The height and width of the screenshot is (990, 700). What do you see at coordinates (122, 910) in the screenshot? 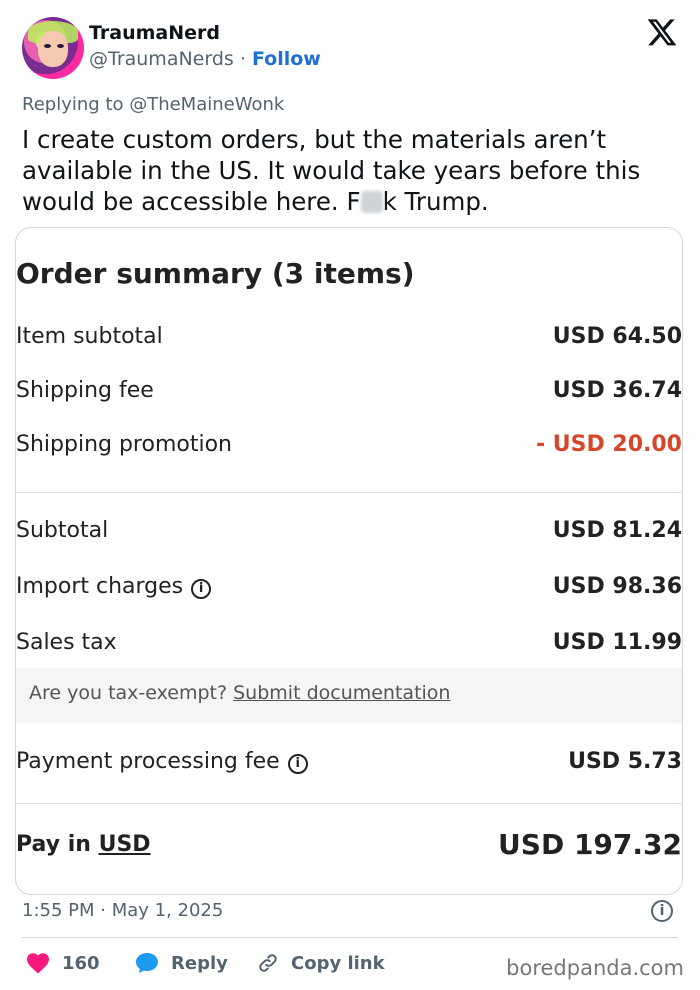
I see `tweet-timestamp: 1:55 PM · May 1, 2025` at bounding box center [122, 910].